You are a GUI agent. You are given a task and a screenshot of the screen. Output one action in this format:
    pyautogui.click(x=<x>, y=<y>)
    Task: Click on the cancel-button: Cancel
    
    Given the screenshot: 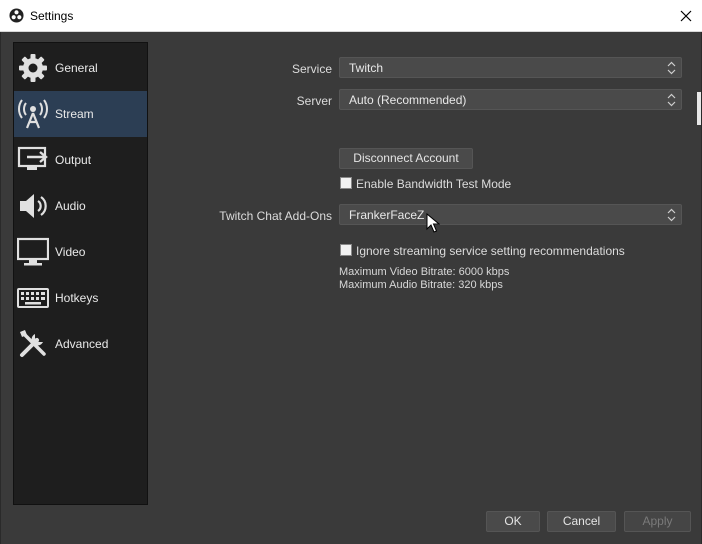 What is the action you would take?
    pyautogui.click(x=581, y=521)
    